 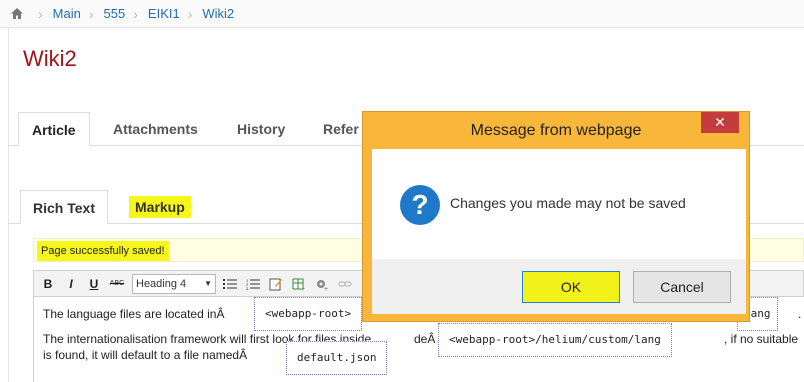 I want to click on tab-attachments: Attachments, so click(x=155, y=129).